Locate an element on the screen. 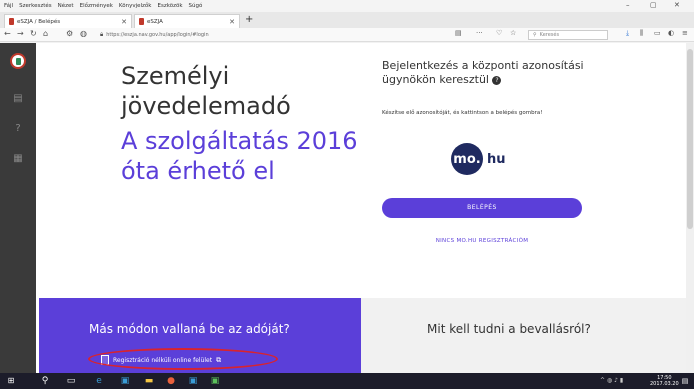  reload-icon: ↻ is located at coordinates (33, 33).